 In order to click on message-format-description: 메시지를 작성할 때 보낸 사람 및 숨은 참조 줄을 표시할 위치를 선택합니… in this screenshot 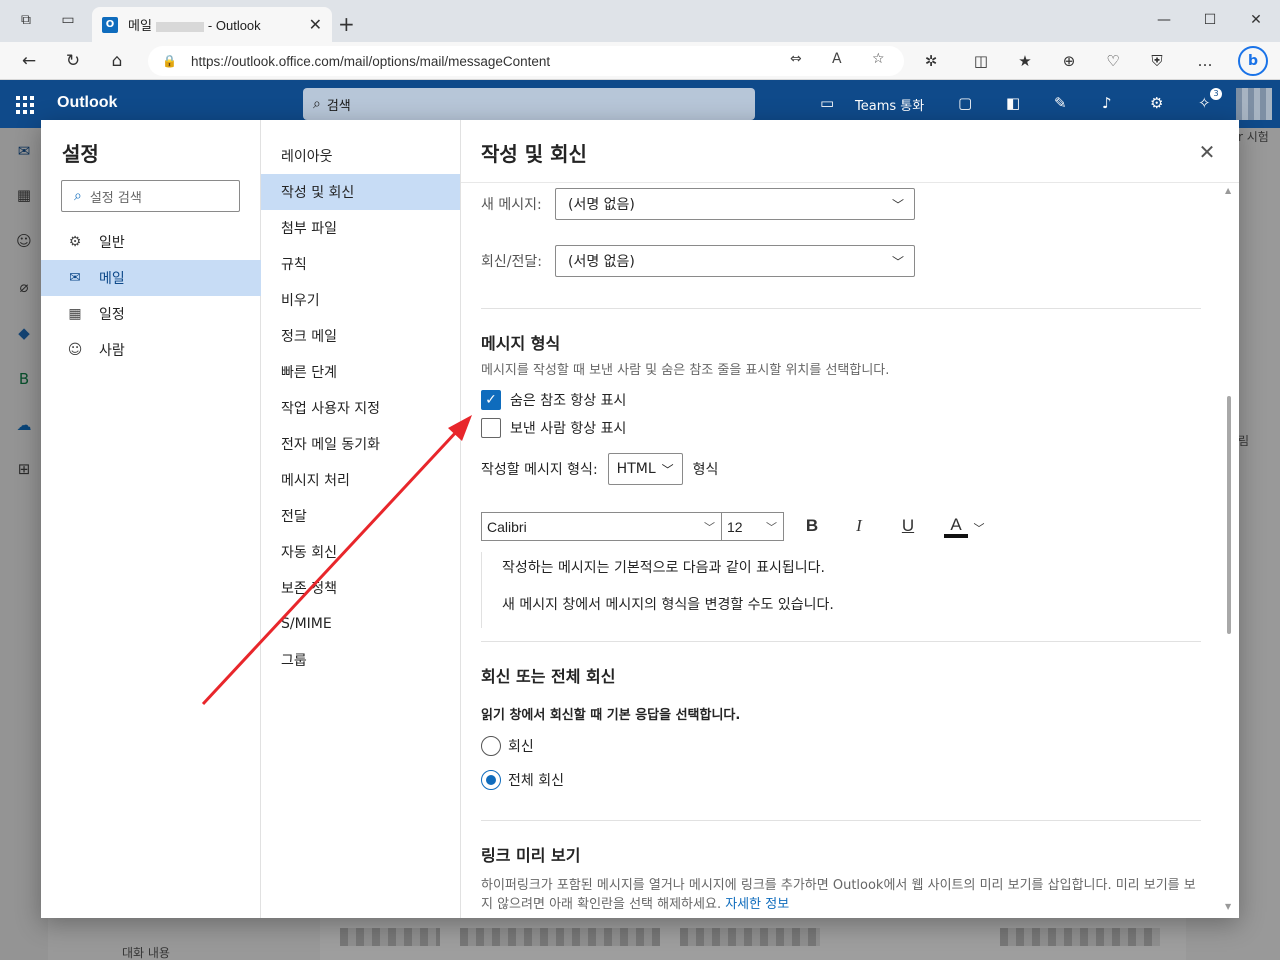, I will do `click(685, 370)`.